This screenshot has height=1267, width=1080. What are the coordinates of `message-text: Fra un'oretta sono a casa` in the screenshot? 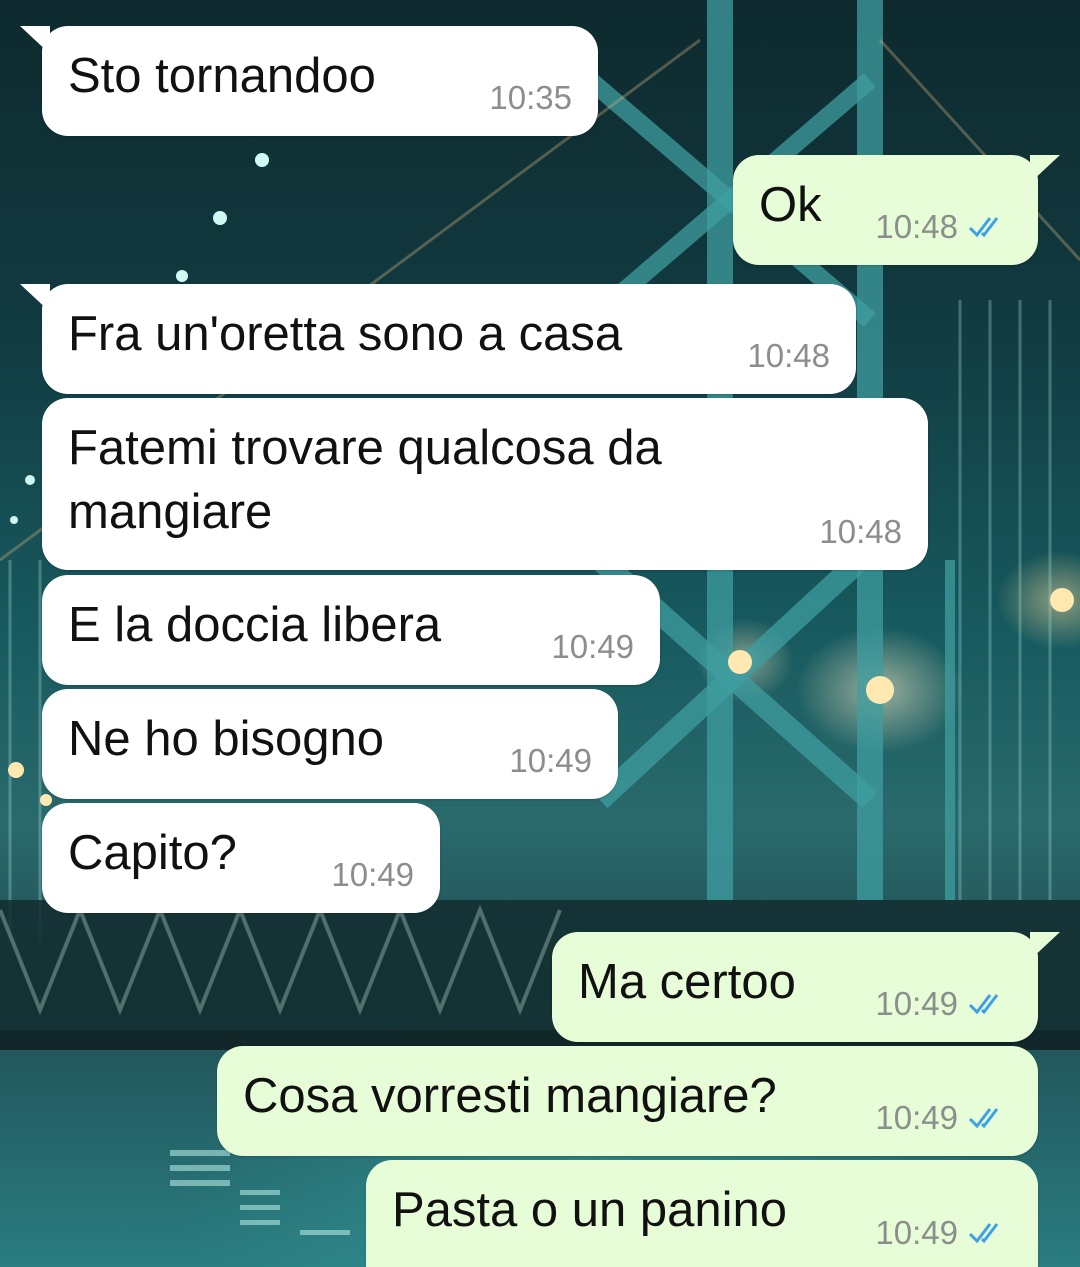 It's located at (345, 334).